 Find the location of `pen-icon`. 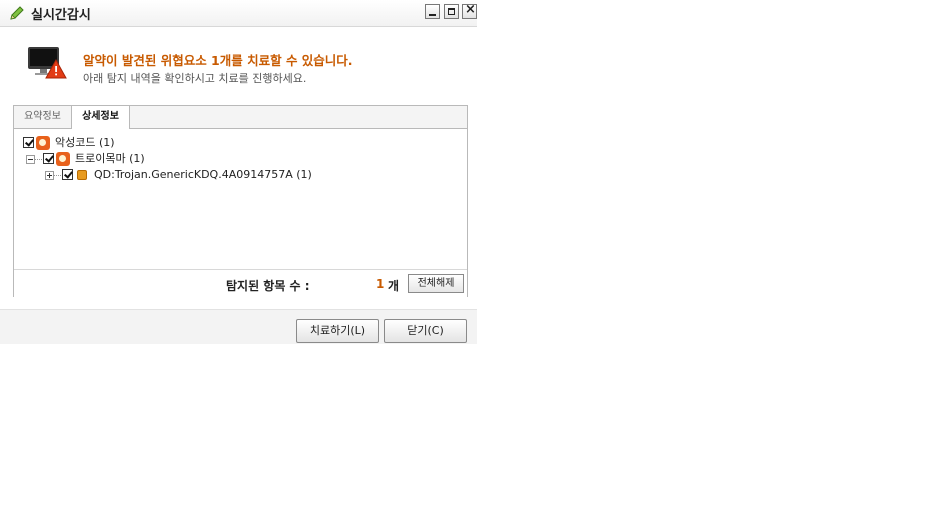

pen-icon is located at coordinates (17, 13).